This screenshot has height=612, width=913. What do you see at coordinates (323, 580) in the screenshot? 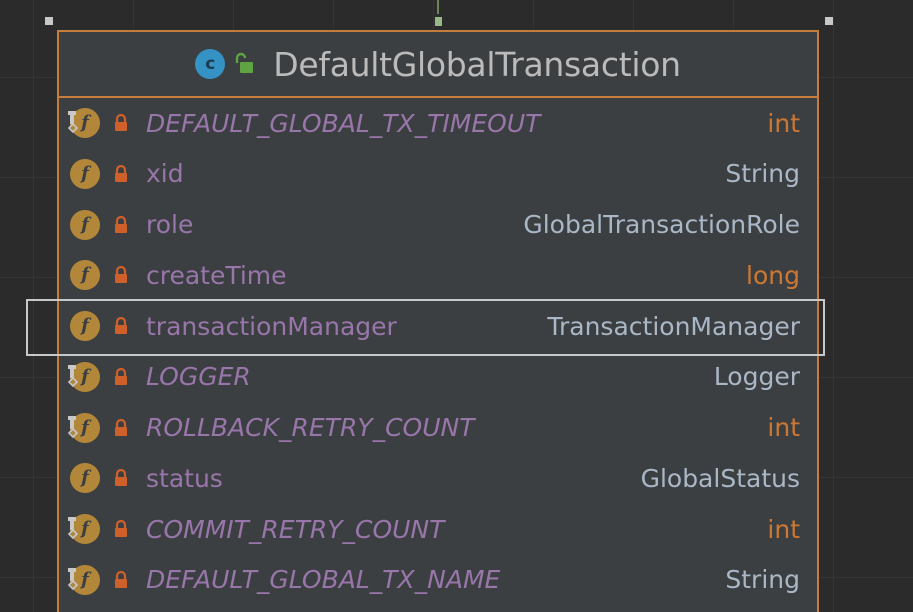
I see `field-name: DEFAULT_GLOBAL_TX_NAME` at bounding box center [323, 580].